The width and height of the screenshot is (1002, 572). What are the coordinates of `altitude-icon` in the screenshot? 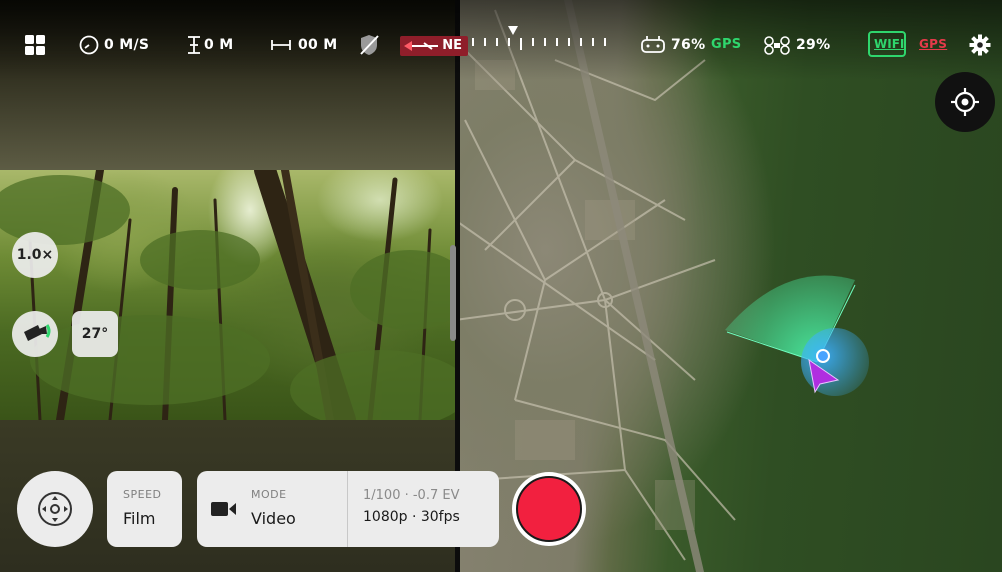 It's located at (194, 45).